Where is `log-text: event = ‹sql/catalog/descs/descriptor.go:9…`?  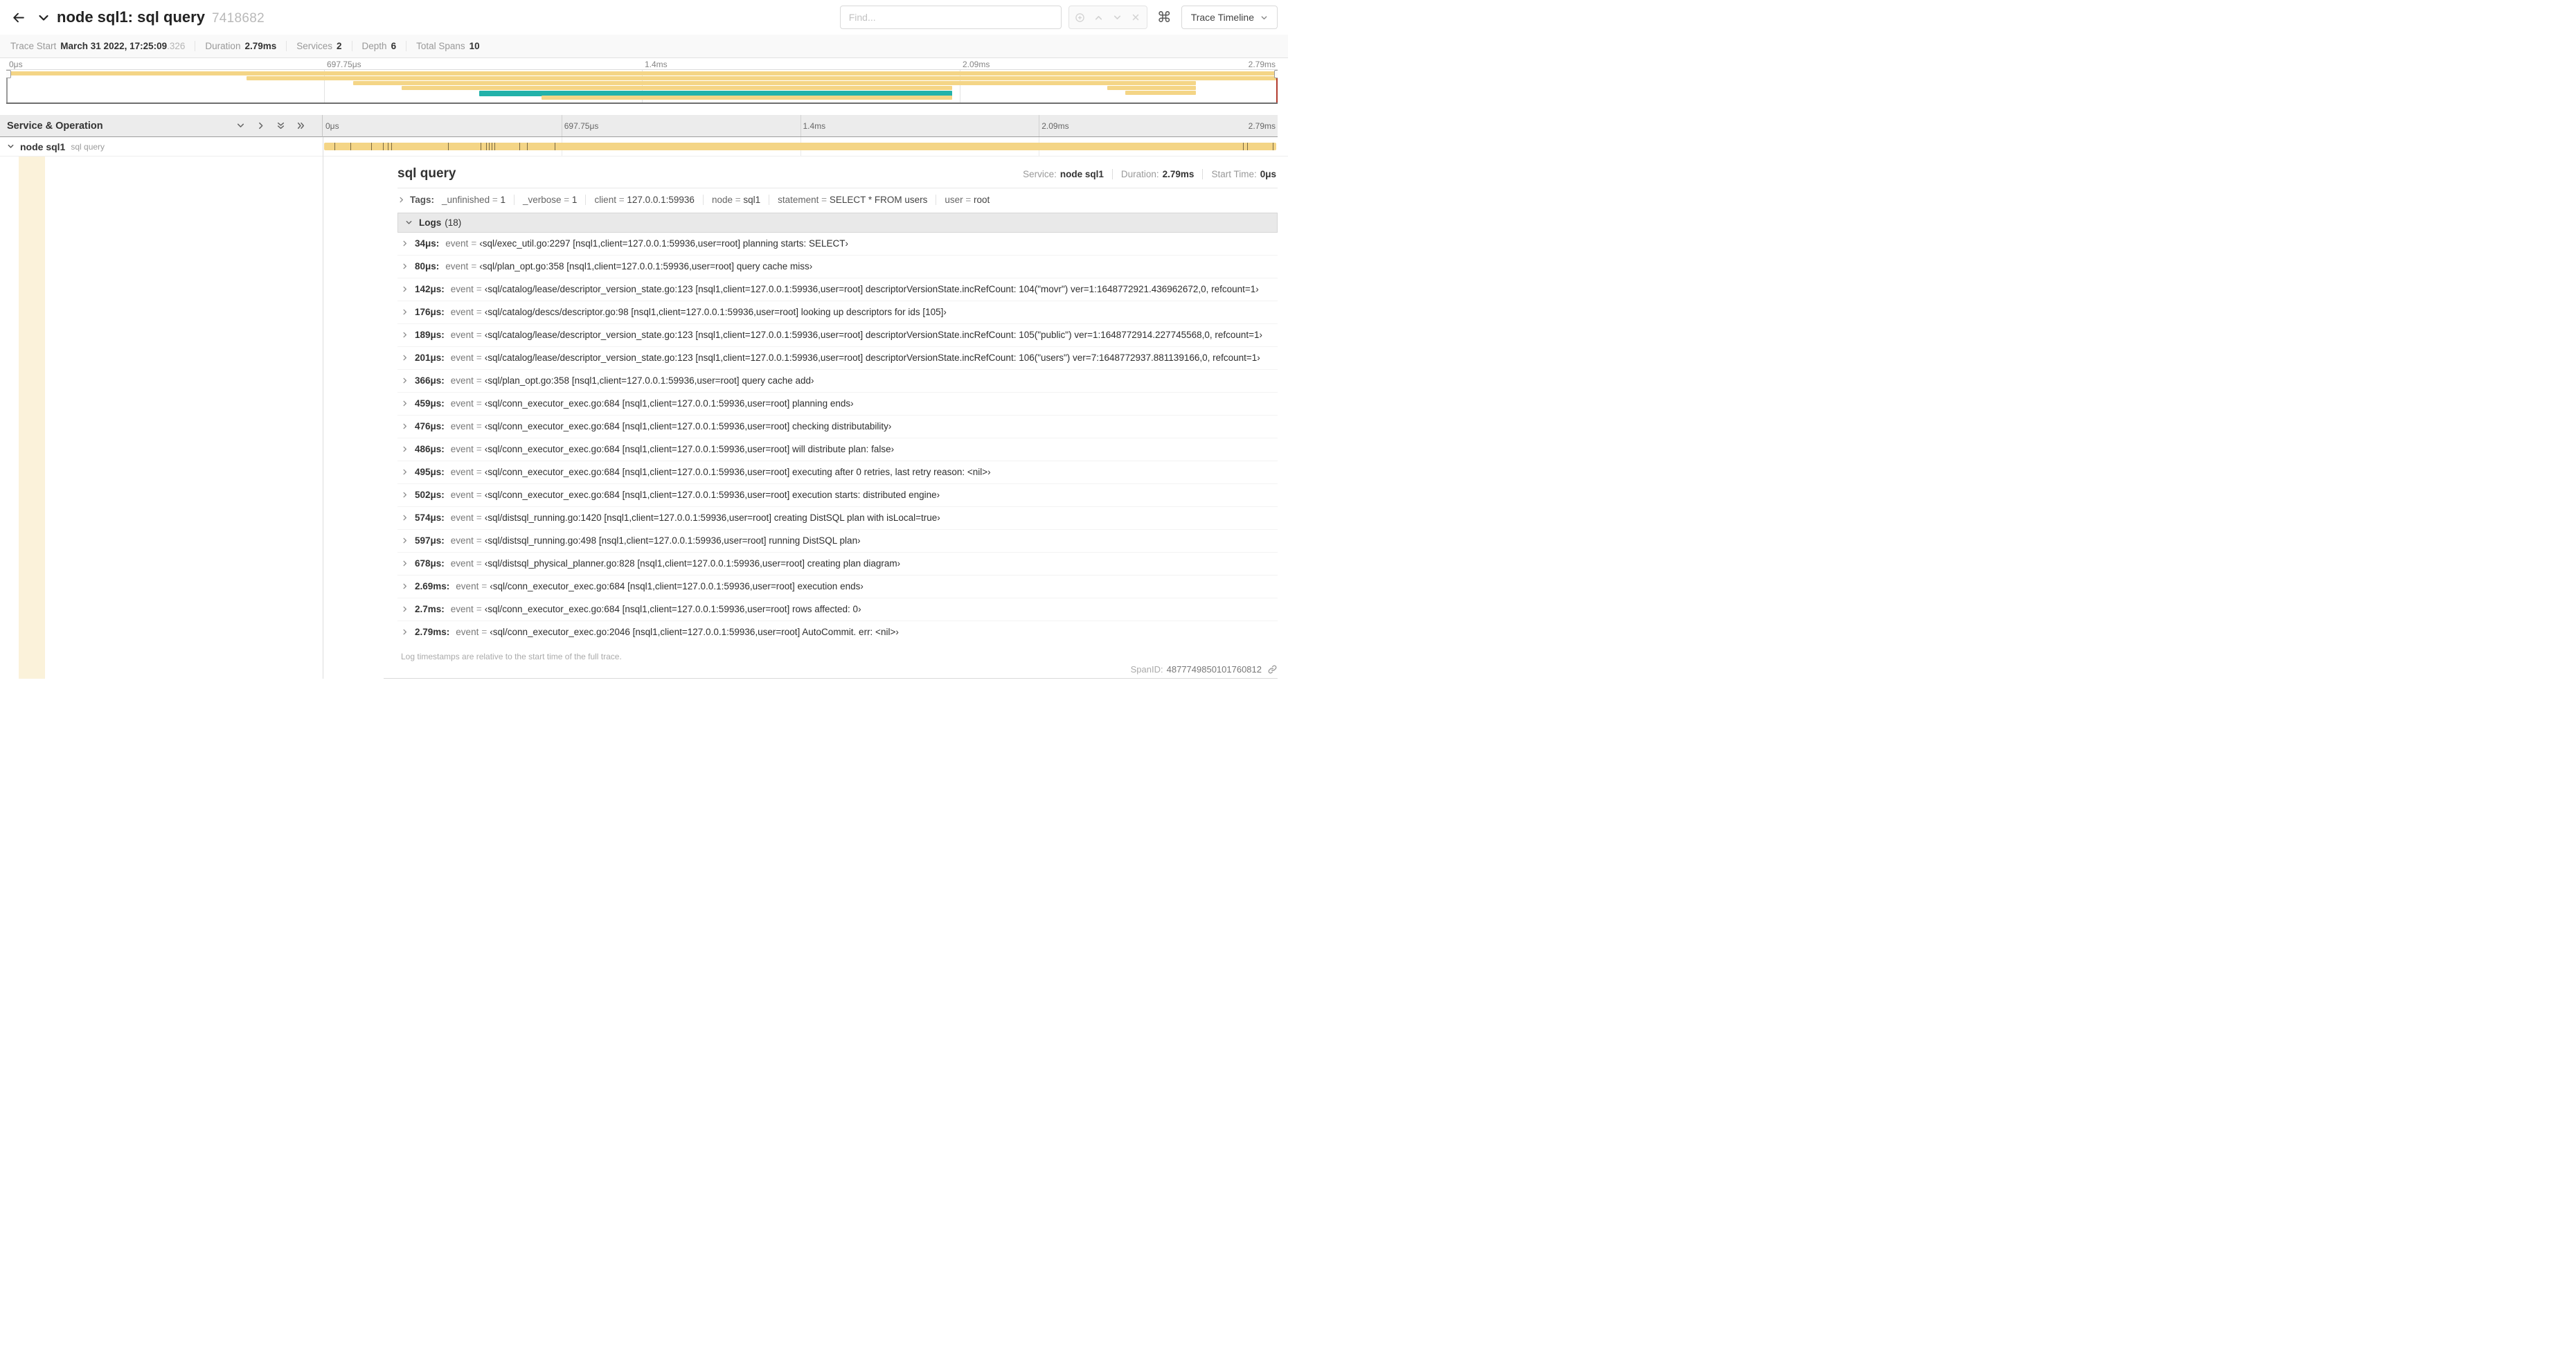
log-text: event = ‹sql/catalog/descs/descriptor.go:9… is located at coordinates (699, 312).